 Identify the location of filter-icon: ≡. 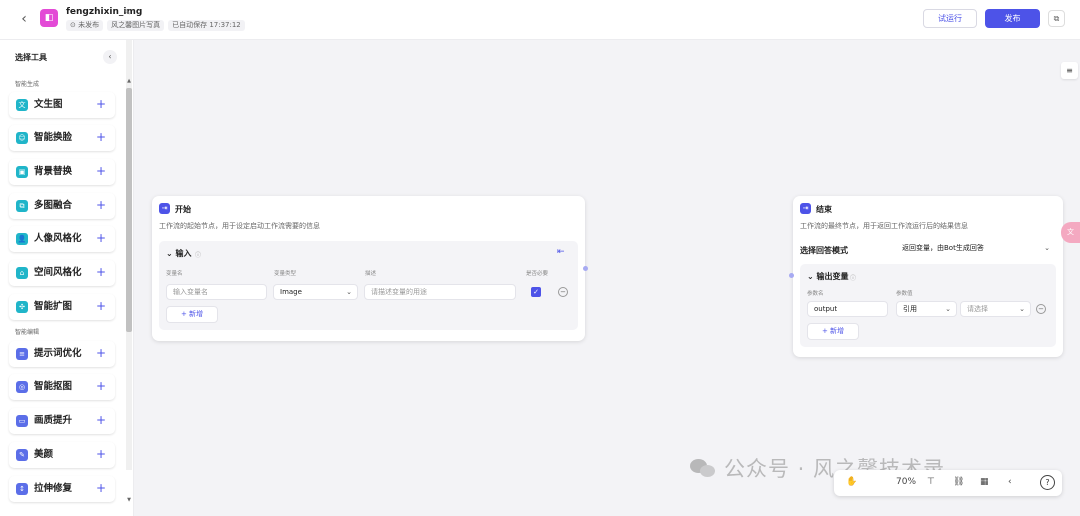
(1069, 70).